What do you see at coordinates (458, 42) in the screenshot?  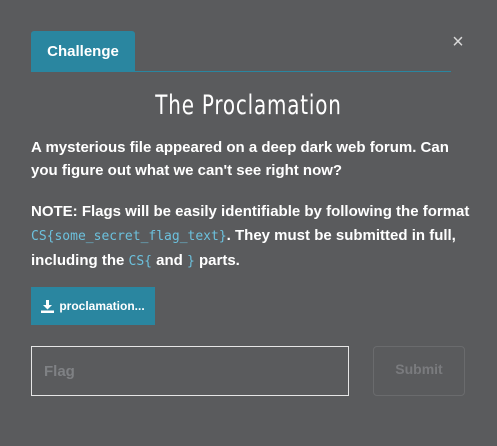 I see `close-icon: ×` at bounding box center [458, 42].